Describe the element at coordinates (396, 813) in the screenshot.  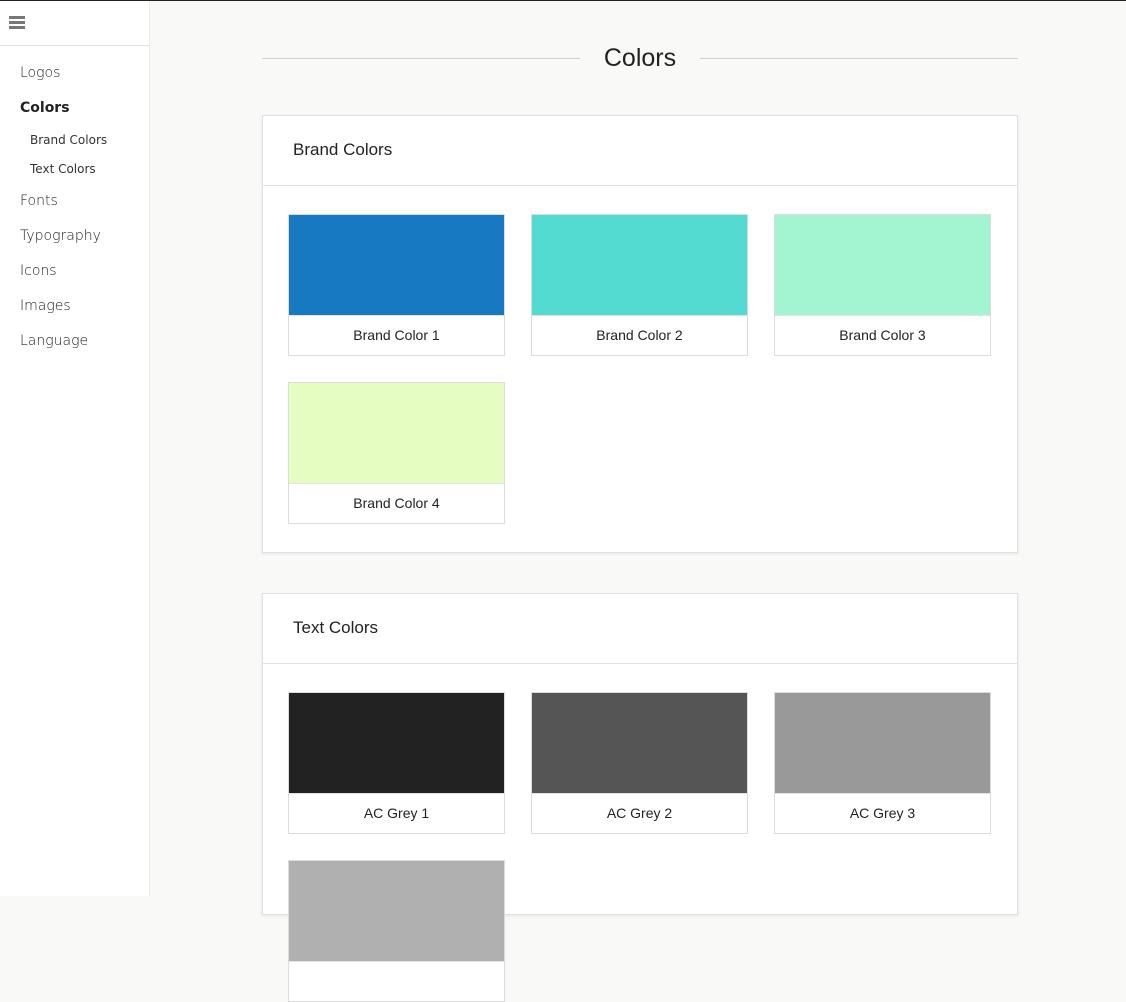
I see `swatch-label: AC Grey 1` at that location.